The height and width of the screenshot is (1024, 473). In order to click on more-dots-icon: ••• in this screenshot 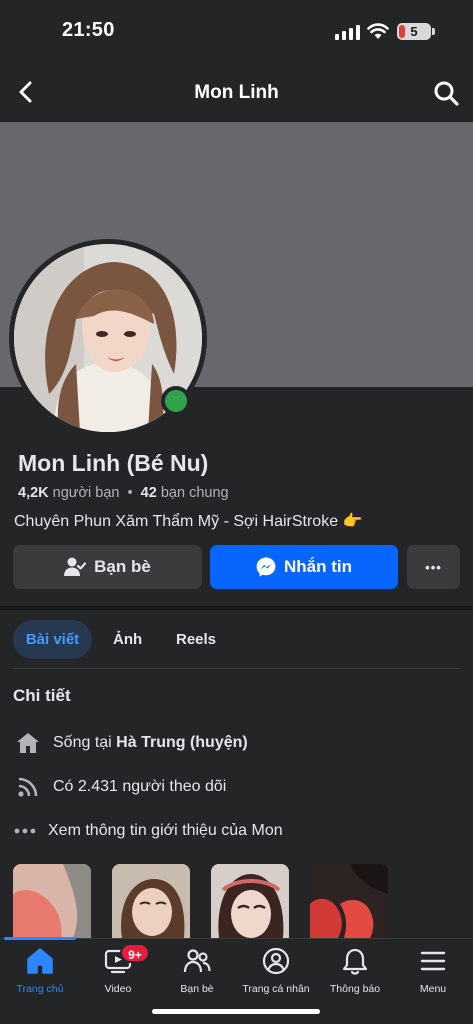, I will do `click(433, 567)`.